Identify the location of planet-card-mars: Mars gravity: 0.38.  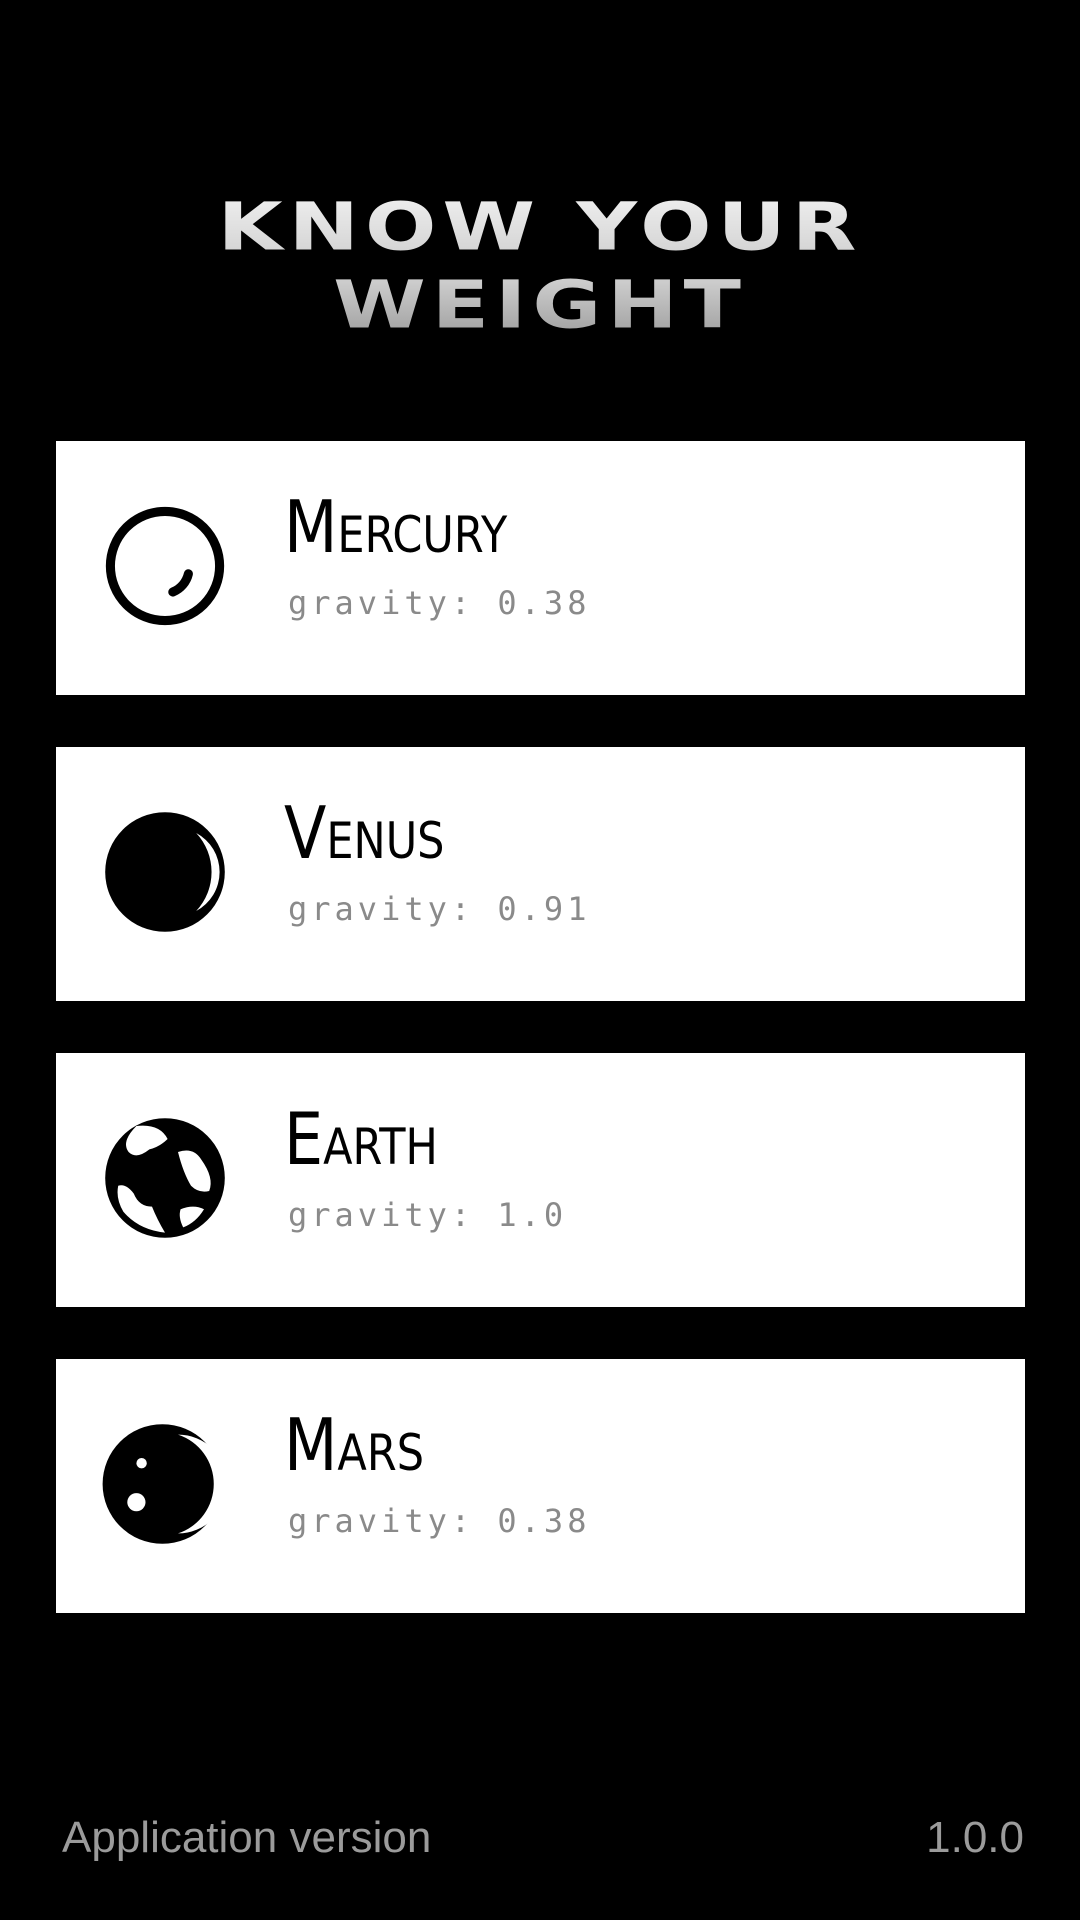
(540, 1486).